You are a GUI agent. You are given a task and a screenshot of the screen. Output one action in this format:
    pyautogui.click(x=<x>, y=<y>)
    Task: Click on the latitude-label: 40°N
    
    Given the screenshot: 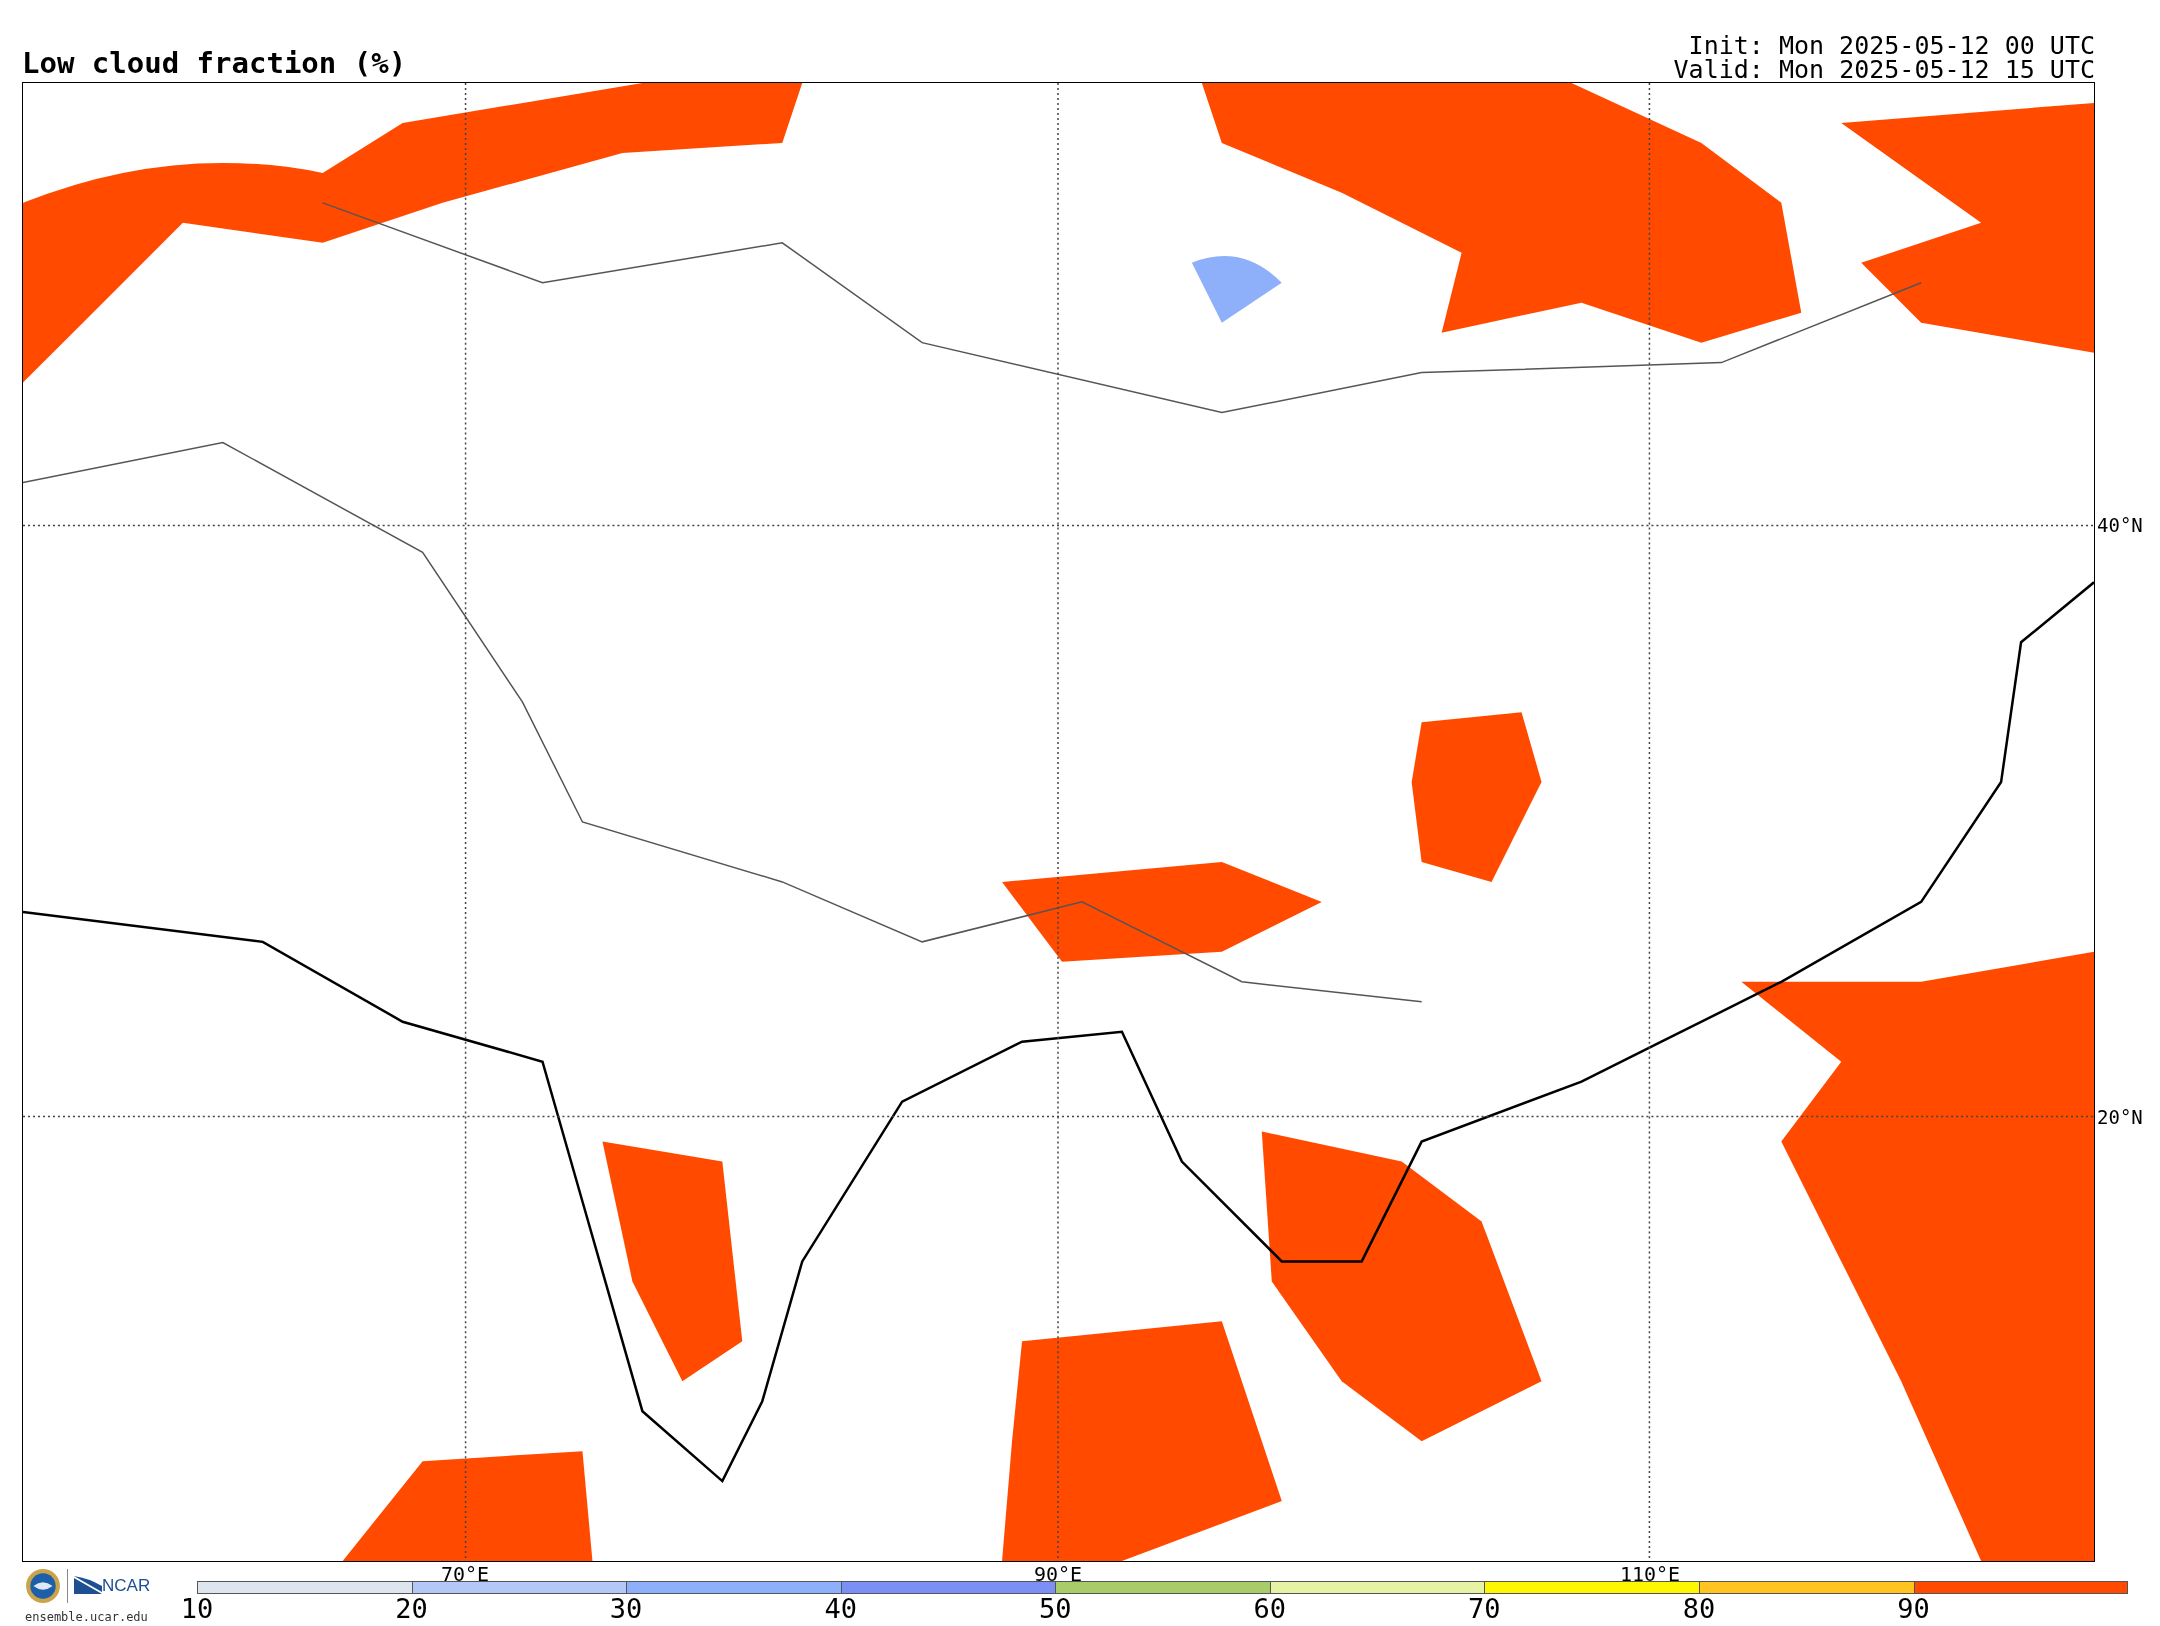 What is the action you would take?
    pyautogui.click(x=2120, y=525)
    